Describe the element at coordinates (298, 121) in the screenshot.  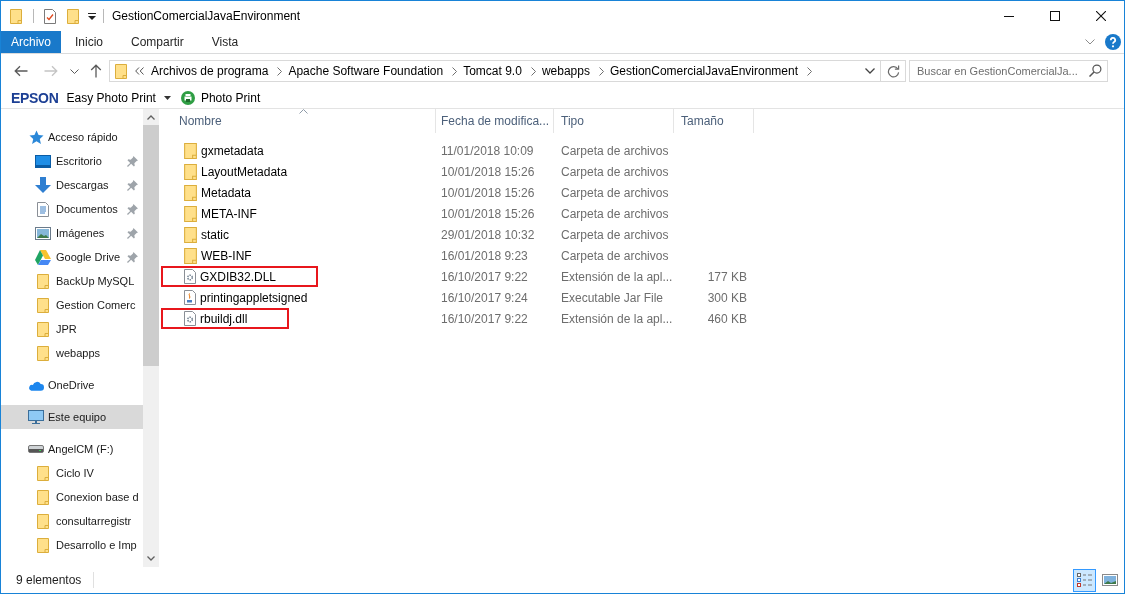
I see `column-header: Nombre` at that location.